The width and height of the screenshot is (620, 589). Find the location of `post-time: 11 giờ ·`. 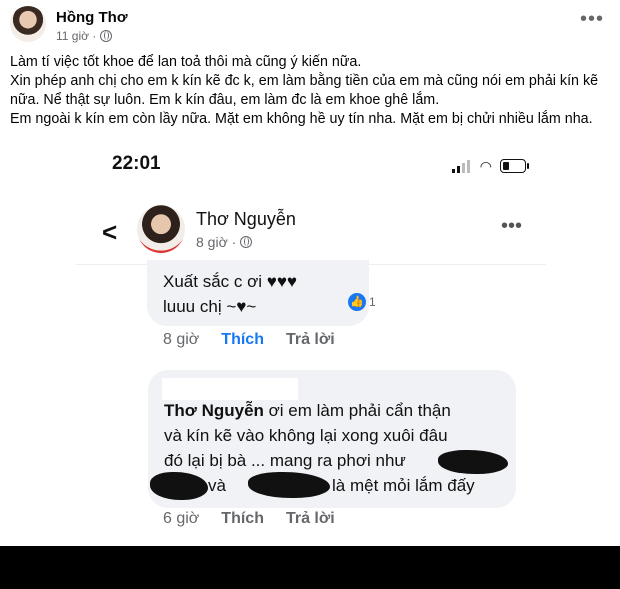

post-time: 11 giờ · is located at coordinates (76, 36).